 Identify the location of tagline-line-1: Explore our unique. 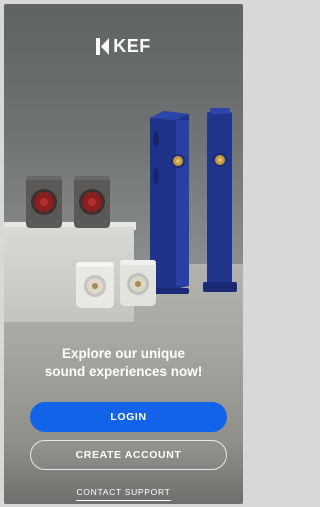
(123, 353).